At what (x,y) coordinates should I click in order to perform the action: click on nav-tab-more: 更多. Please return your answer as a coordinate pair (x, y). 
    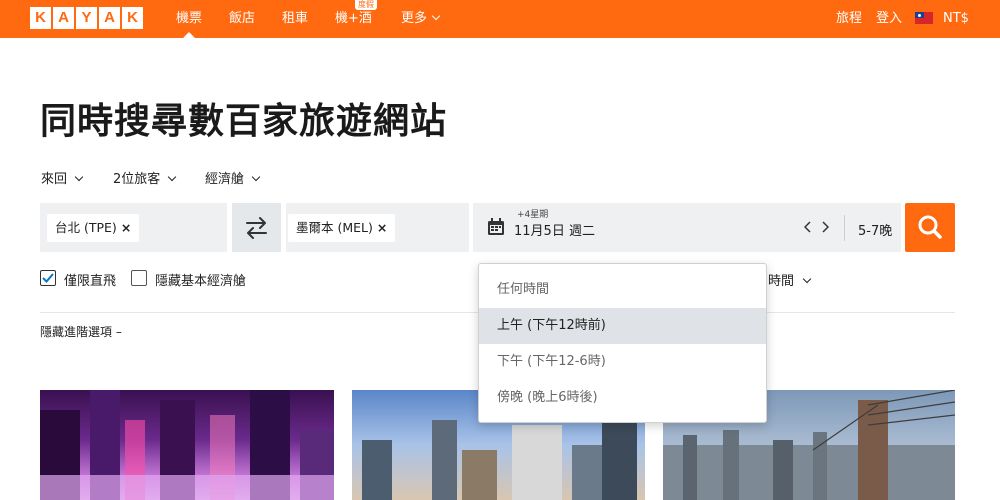
    Looking at the image, I should click on (421, 19).